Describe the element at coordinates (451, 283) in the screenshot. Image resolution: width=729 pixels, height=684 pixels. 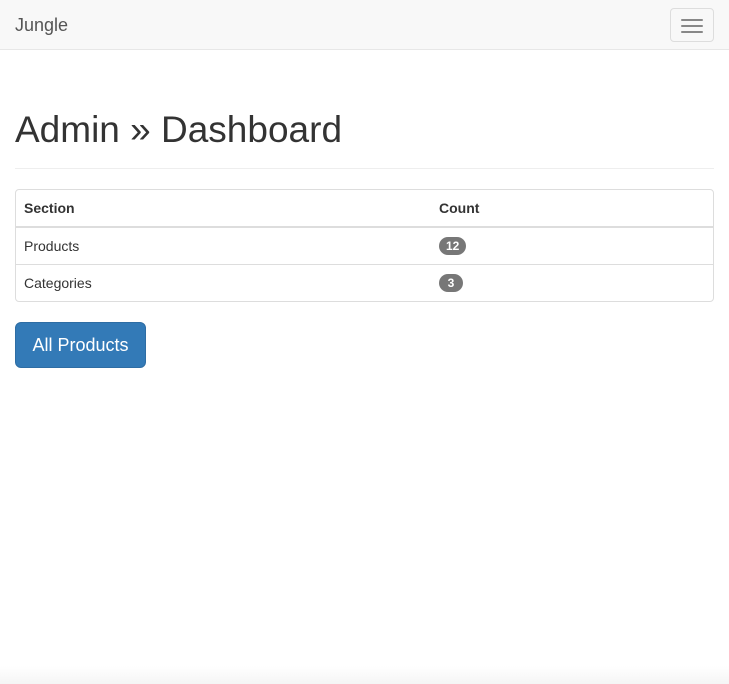
I see `count-badge: 3` at that location.